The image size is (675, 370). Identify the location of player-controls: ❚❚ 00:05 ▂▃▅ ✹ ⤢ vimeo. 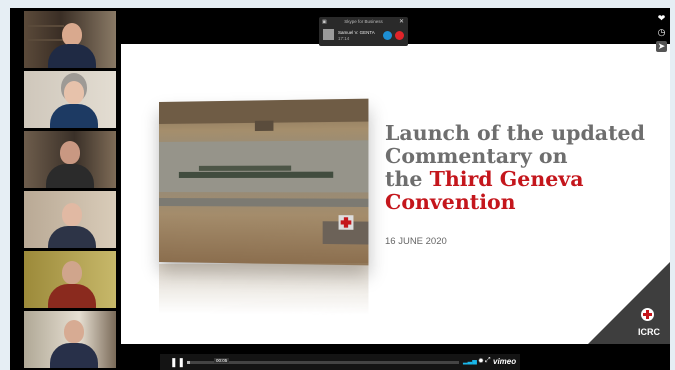
(340, 362).